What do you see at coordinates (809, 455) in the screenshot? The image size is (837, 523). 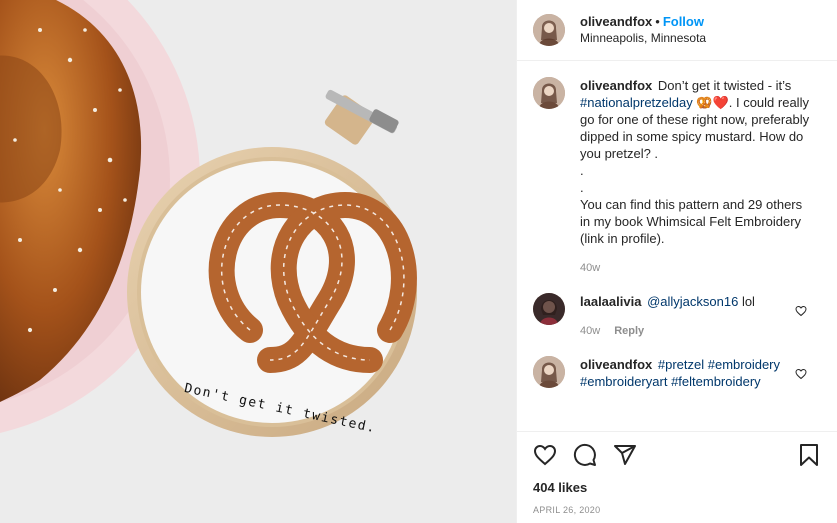 I see `bookmark-icon` at bounding box center [809, 455].